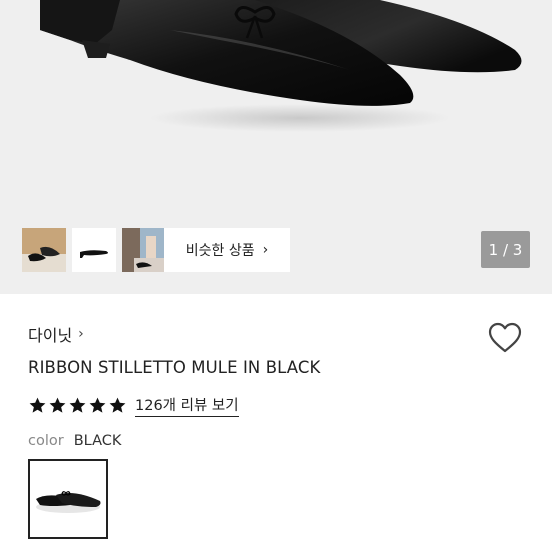 The height and width of the screenshot is (552, 552). I want to click on star-rating, so click(77, 405).